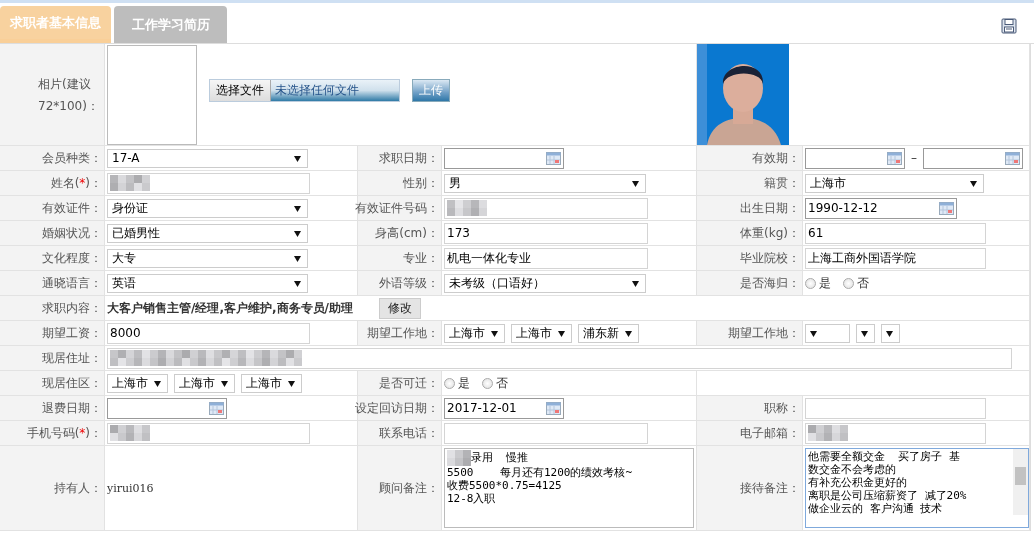  I want to click on field-label: 外语等级：, so click(409, 283).